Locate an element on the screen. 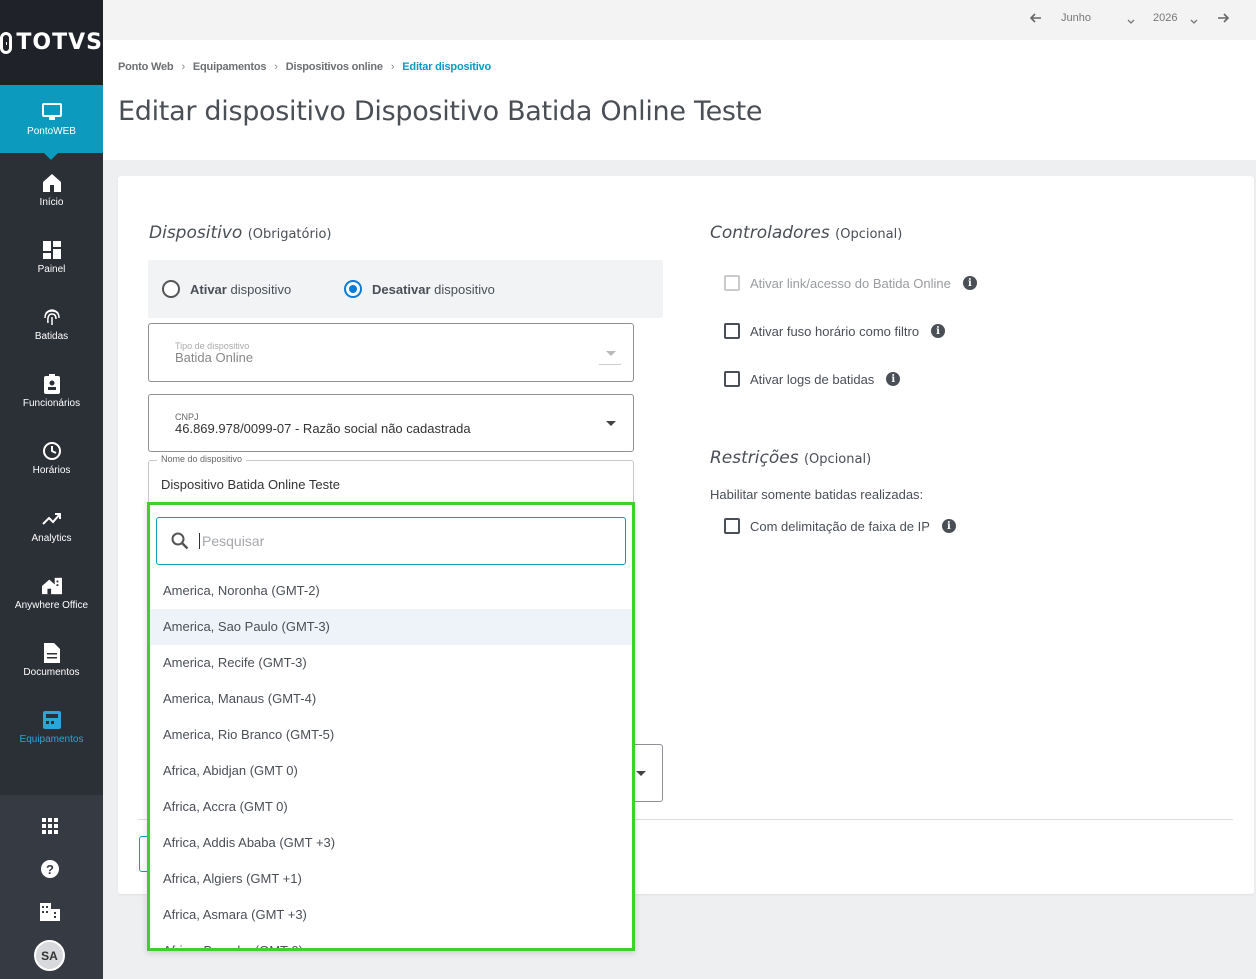  year-select: 2026 is located at coordinates (1165, 18).